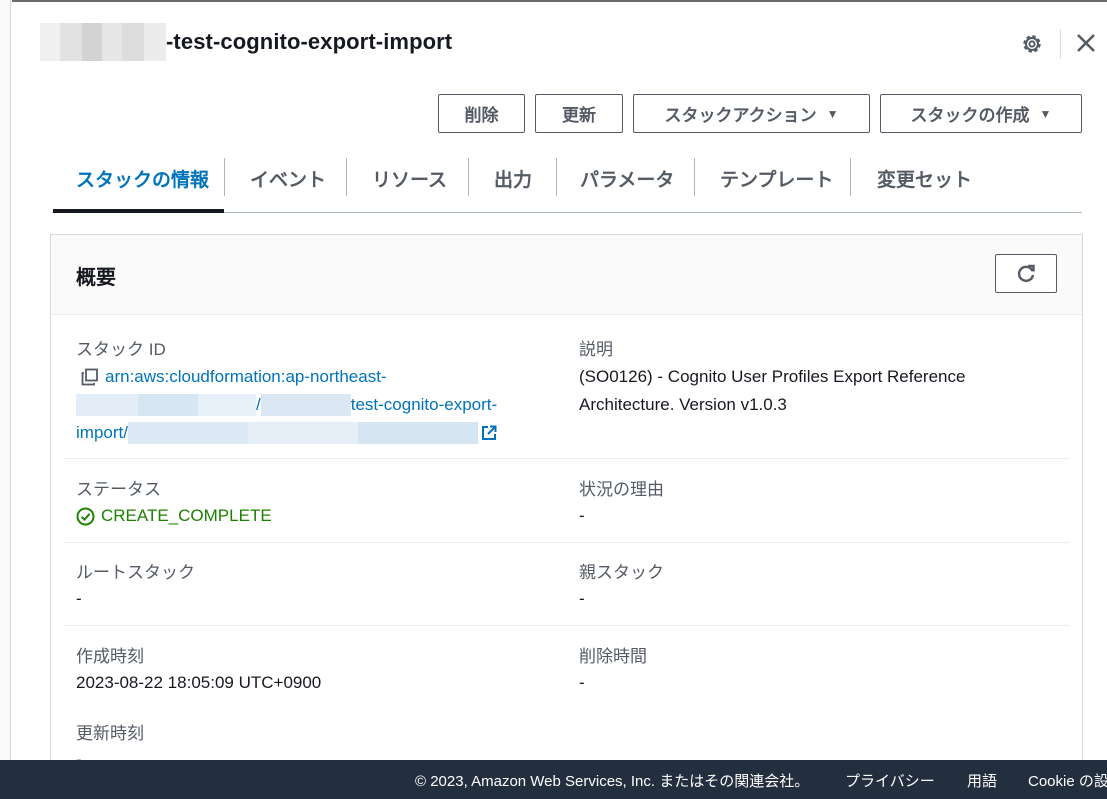 This screenshot has width=1107, height=799. I want to click on active-tab-indicator, so click(138, 211).